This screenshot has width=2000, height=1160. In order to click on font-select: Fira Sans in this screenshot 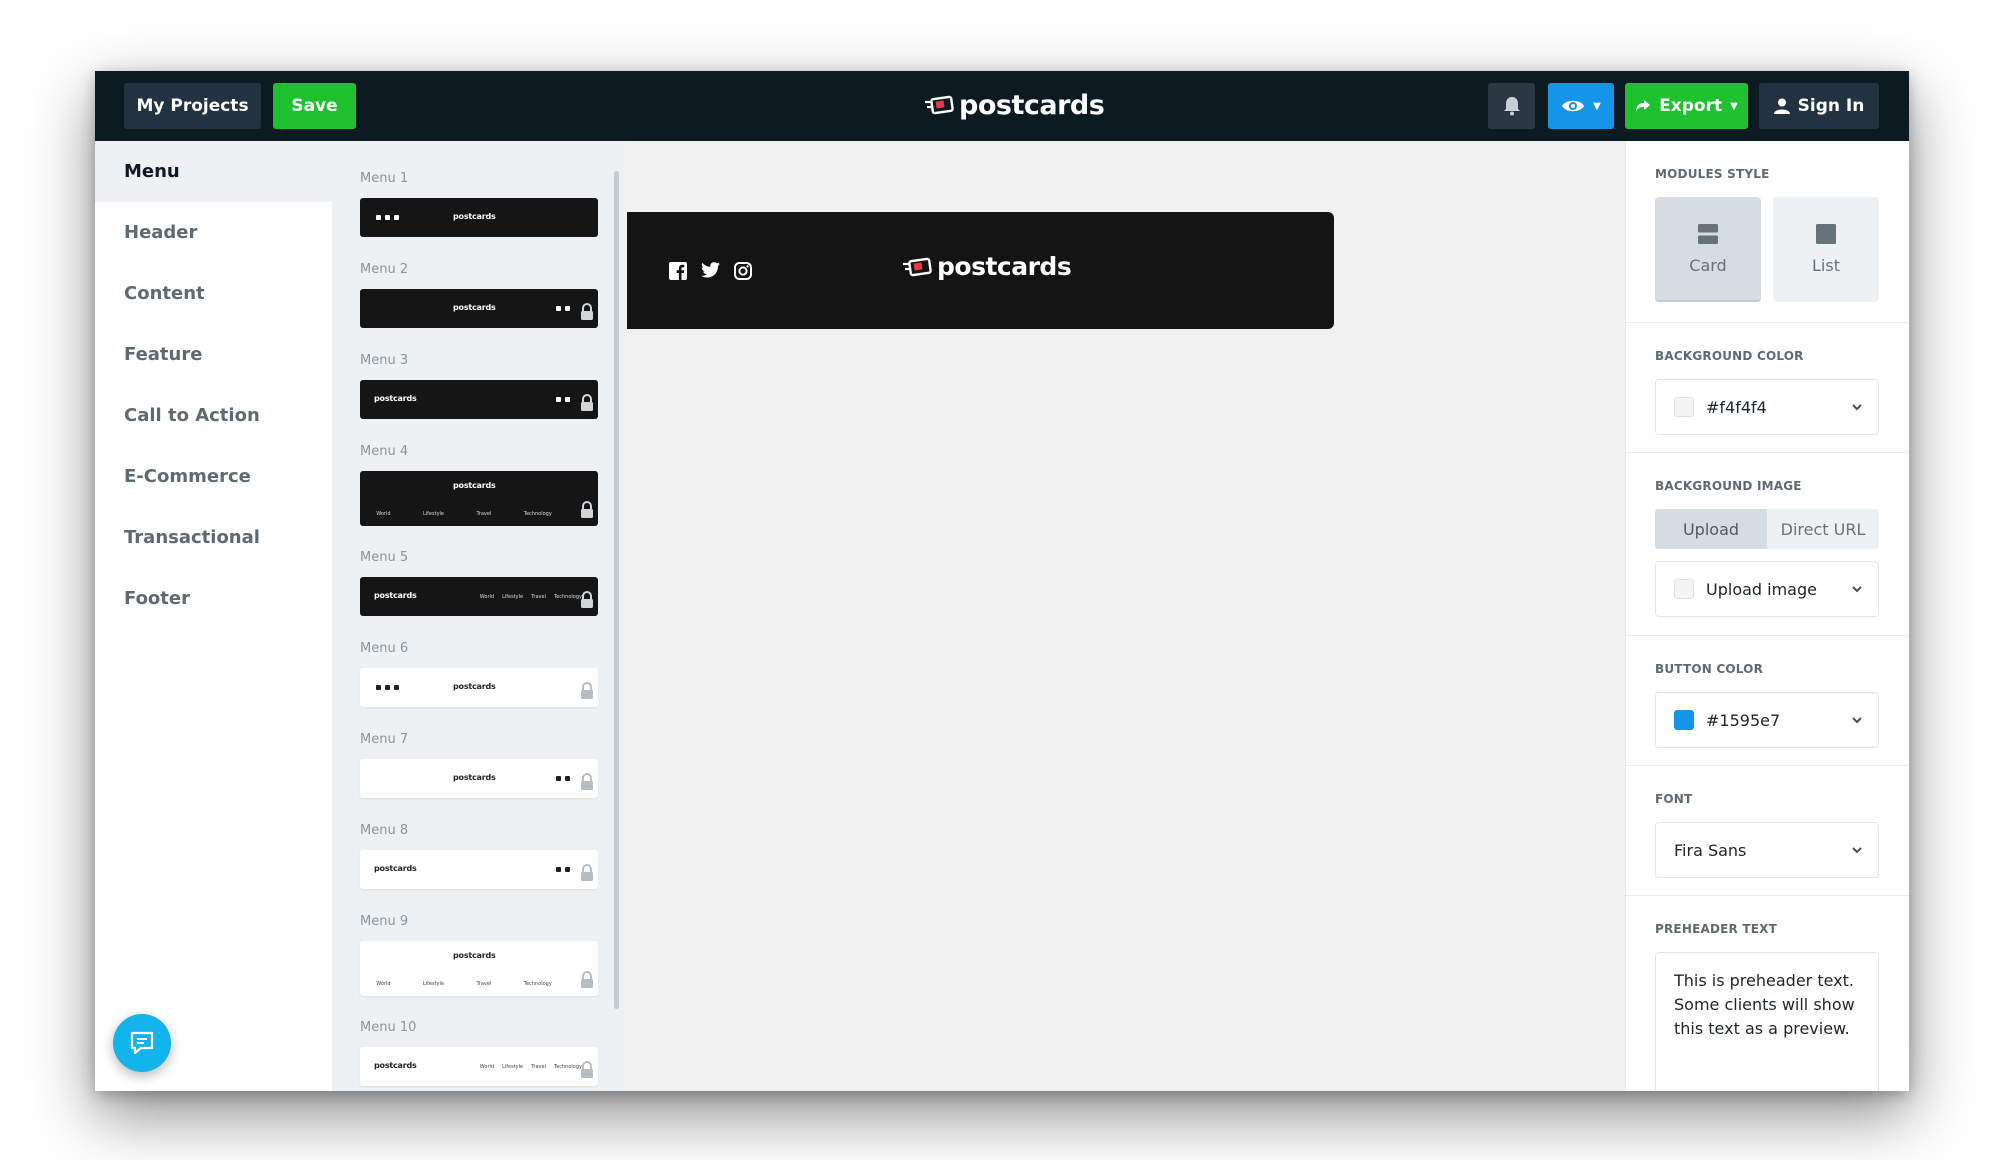, I will do `click(1767, 850)`.